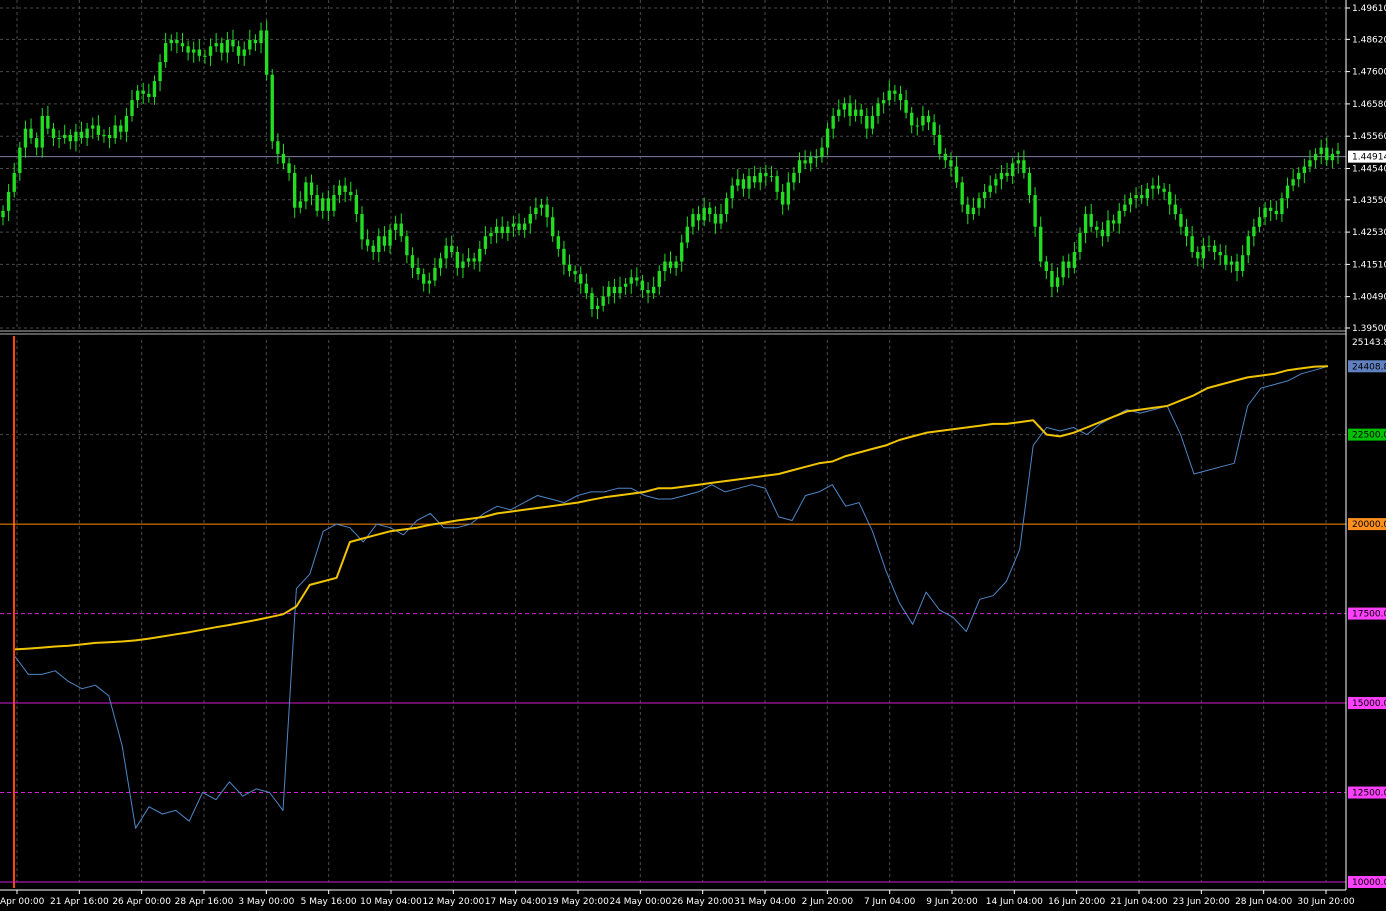  Describe the element at coordinates (1369, 265) in the screenshot. I see `price-axis-label: 1.41510` at that location.